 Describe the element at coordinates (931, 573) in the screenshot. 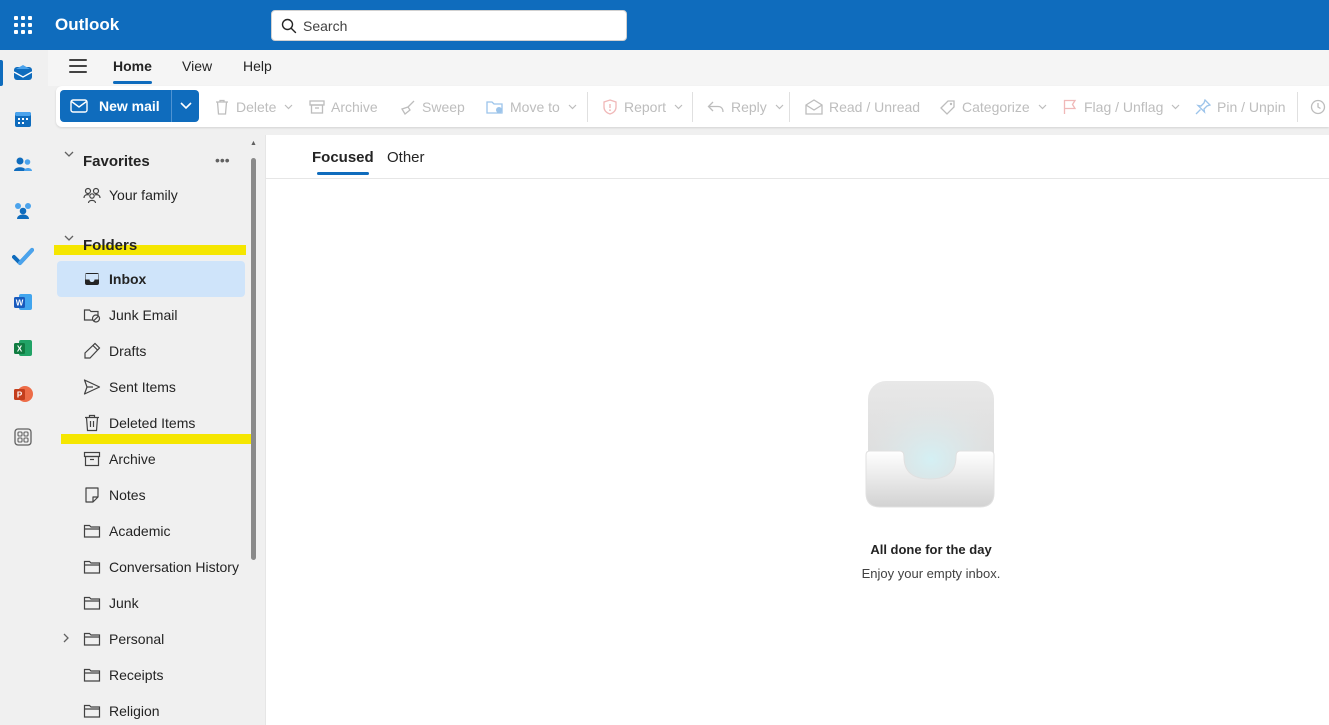

I see `empty-state-subtitle: Enjoy your empty inbox.` at that location.